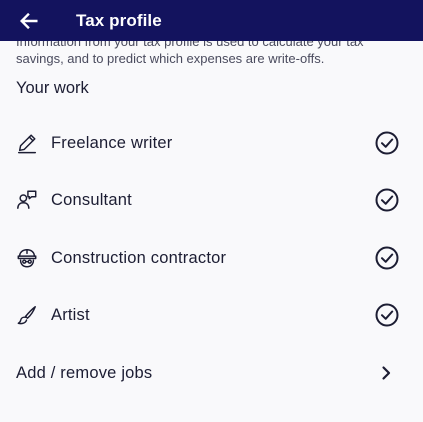 The image size is (423, 422). Describe the element at coordinates (27, 258) in the screenshot. I see `hard-hat-icon` at that location.